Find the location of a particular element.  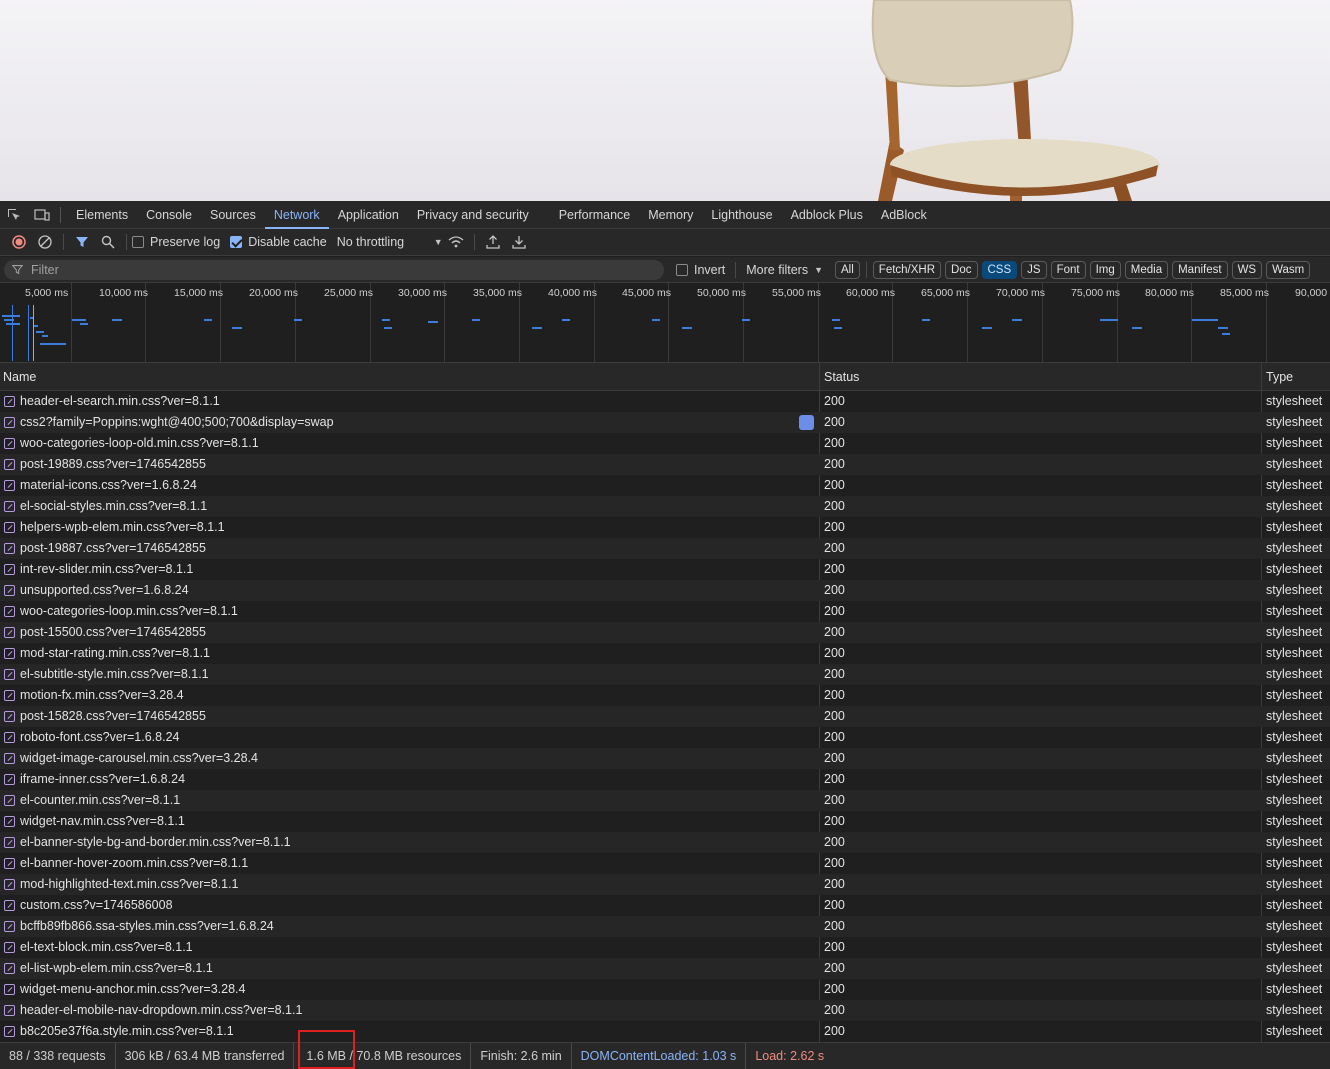

filter-chip-fetch-xhr: Fetch/XHR is located at coordinates (907, 269).